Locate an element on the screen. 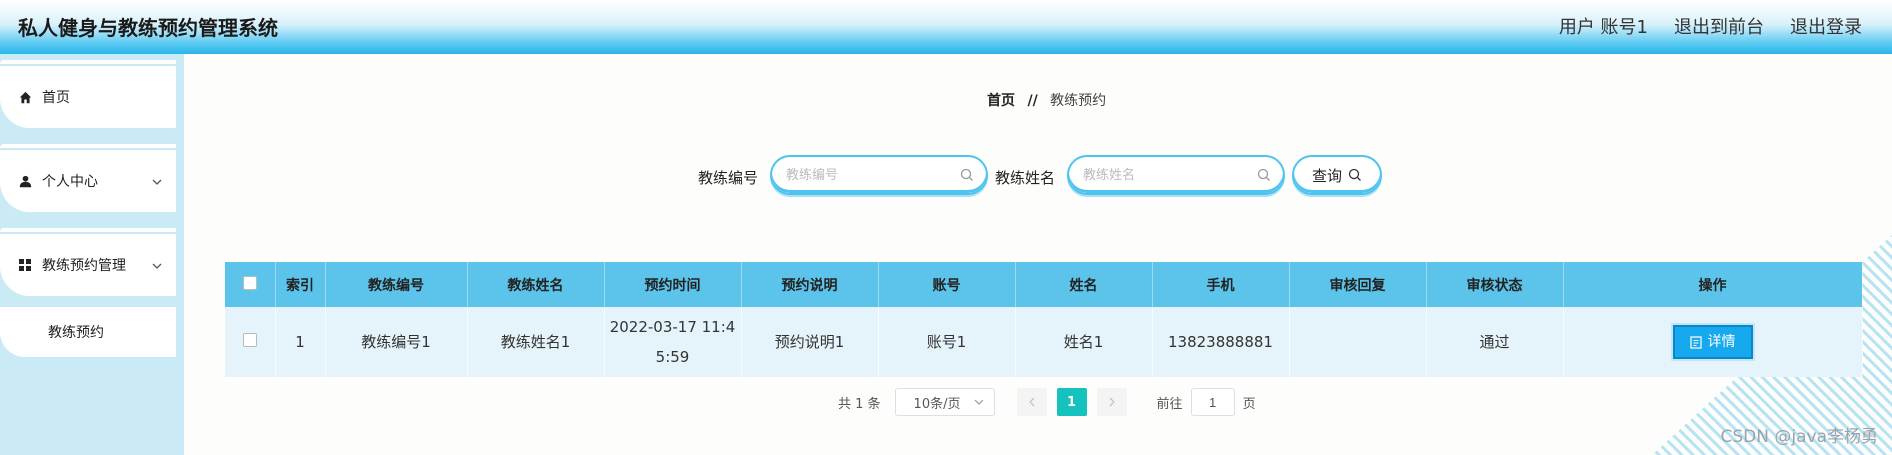 The image size is (1892, 455). column-header: 审核回复 is located at coordinates (1358, 284).